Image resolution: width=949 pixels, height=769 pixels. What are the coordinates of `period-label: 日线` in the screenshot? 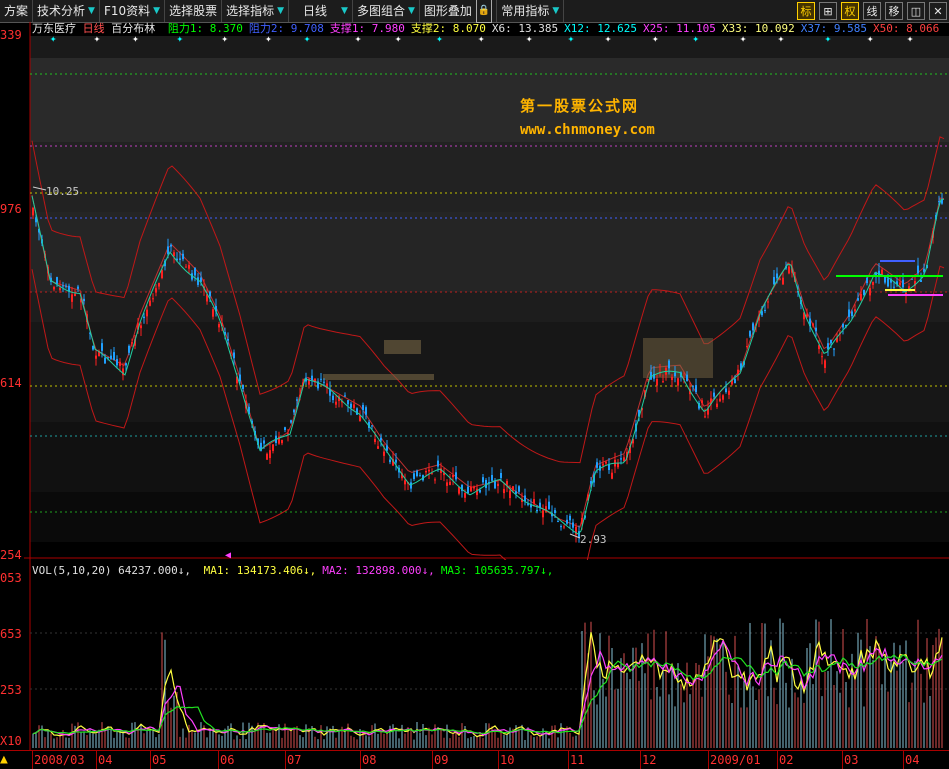 It's located at (94, 28).